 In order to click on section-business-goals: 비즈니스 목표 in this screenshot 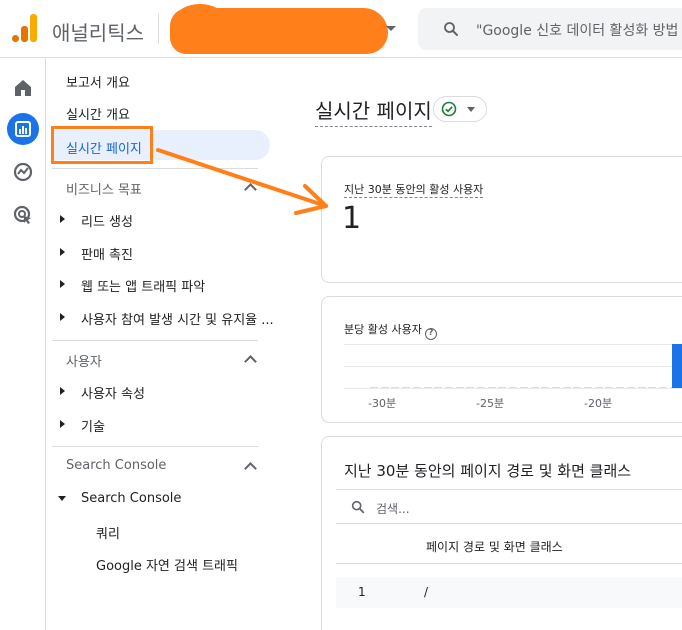, I will do `click(104, 188)`.